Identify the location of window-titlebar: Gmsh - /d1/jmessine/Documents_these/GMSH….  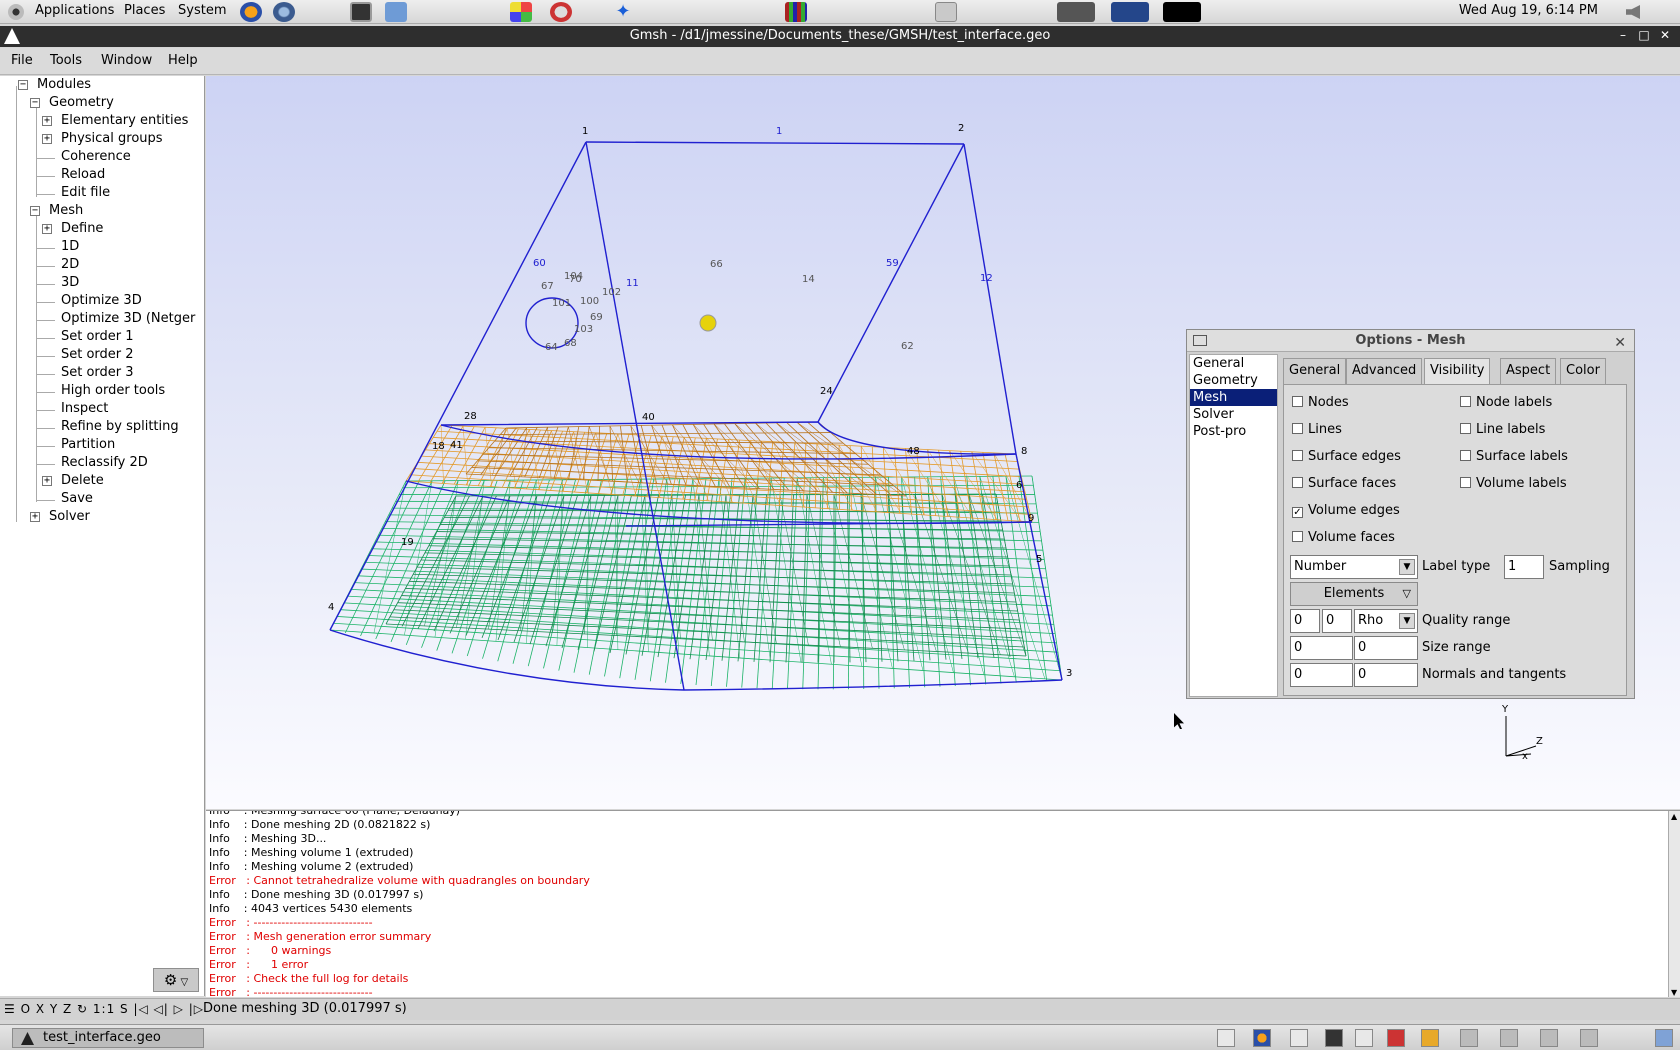
(840, 36).